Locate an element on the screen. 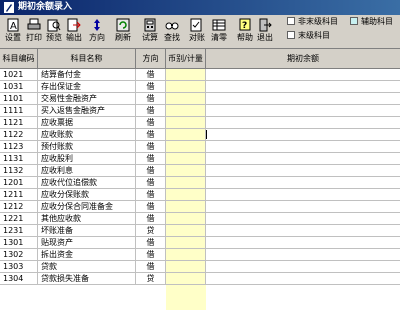 The width and height of the screenshot is (400, 310). find-label: 查找 is located at coordinates (172, 37).